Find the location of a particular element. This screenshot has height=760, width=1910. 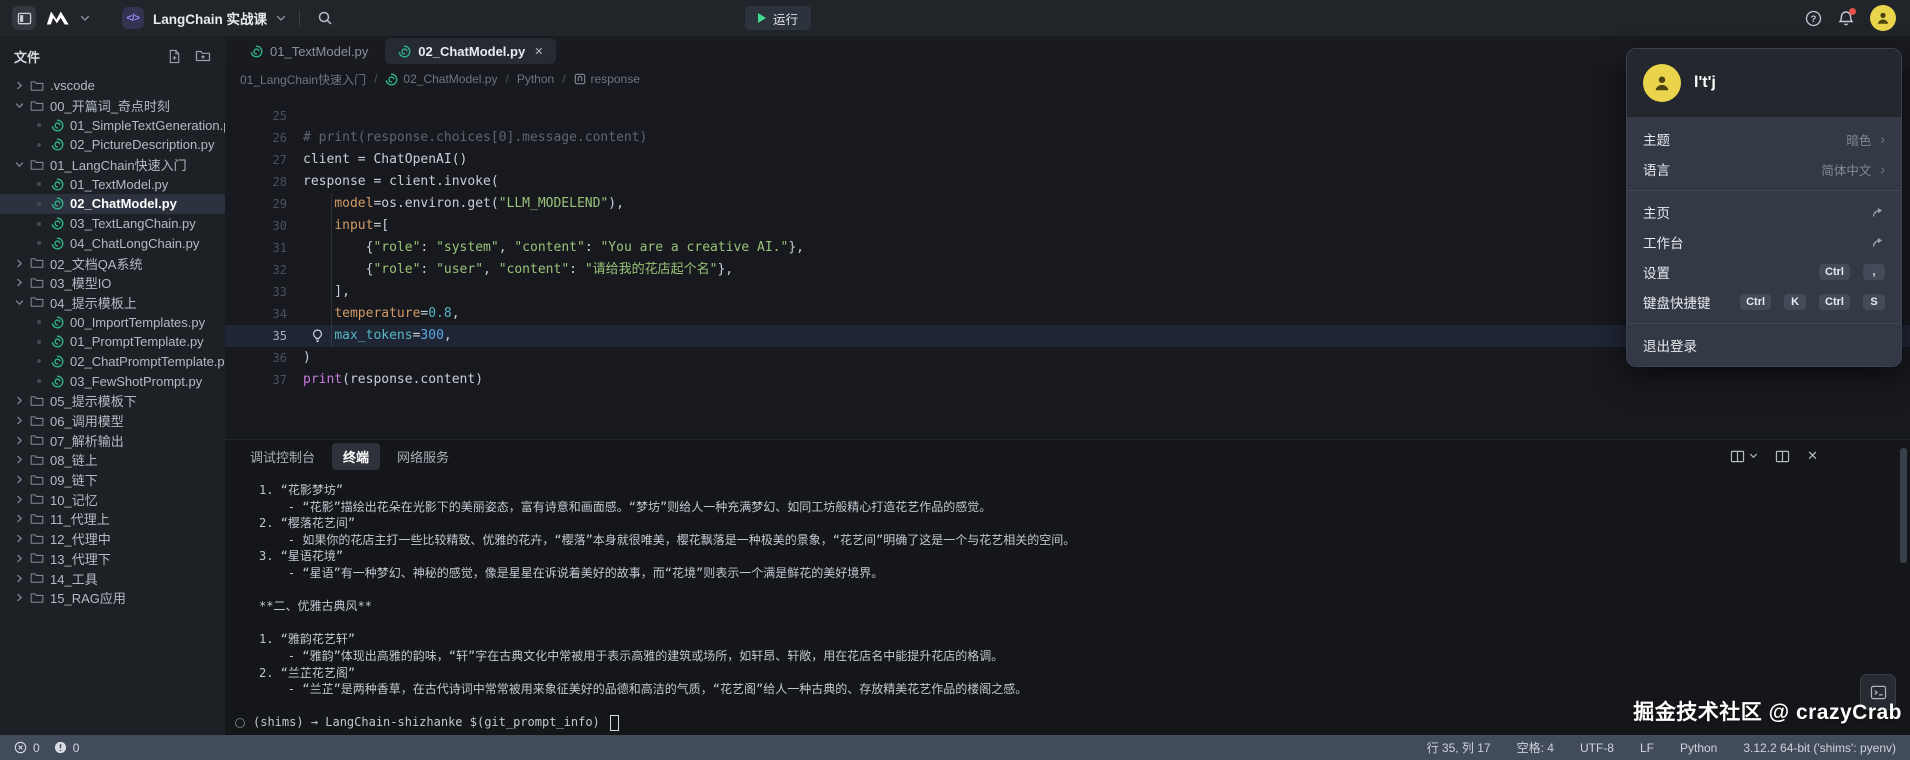

breadcrumb-item: response is located at coordinates (607, 79).